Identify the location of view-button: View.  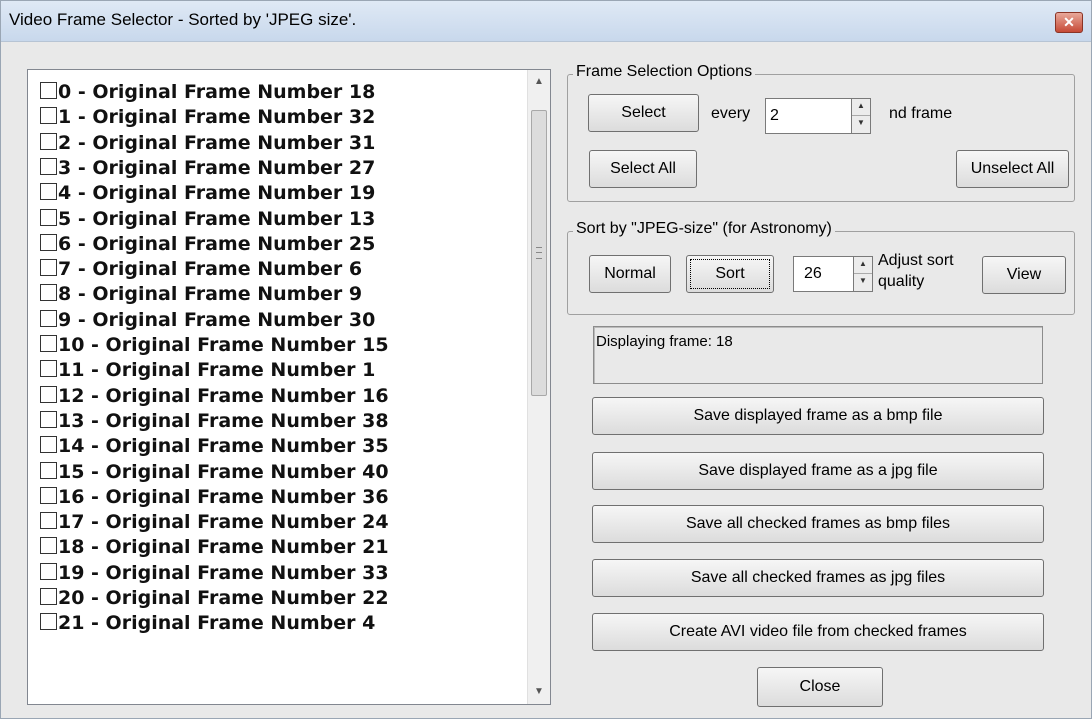
(1024, 275).